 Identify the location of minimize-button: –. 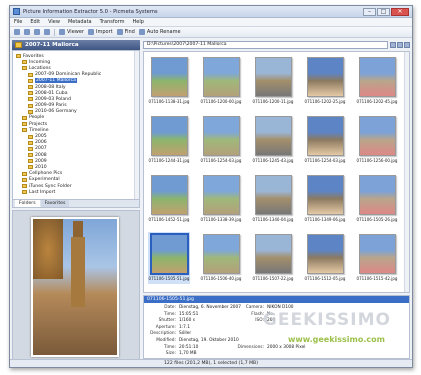
(369, 11).